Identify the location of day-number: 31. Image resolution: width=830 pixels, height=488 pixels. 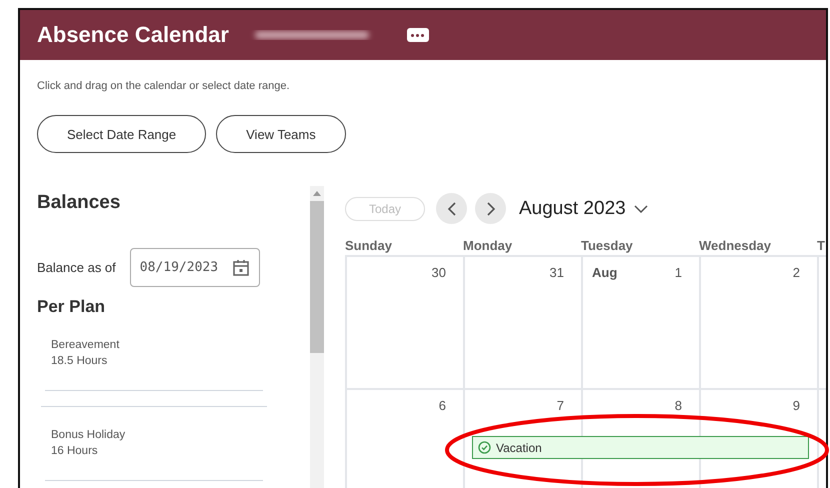
(557, 273).